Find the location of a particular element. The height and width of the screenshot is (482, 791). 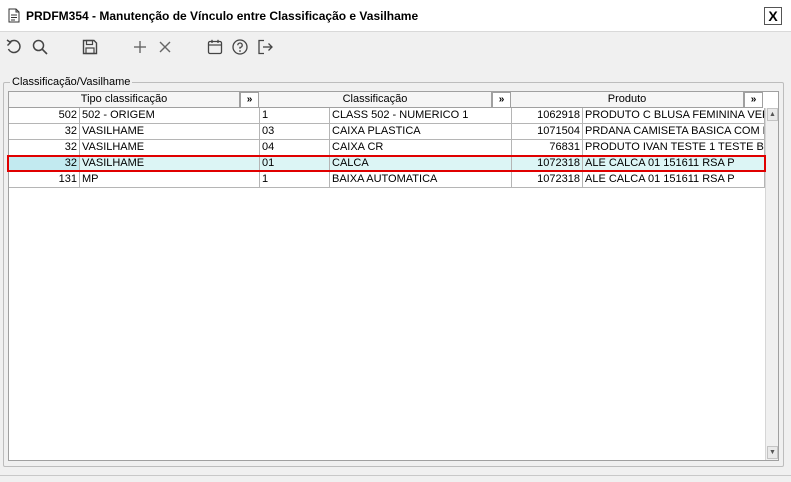

delete-icon is located at coordinates (165, 47).